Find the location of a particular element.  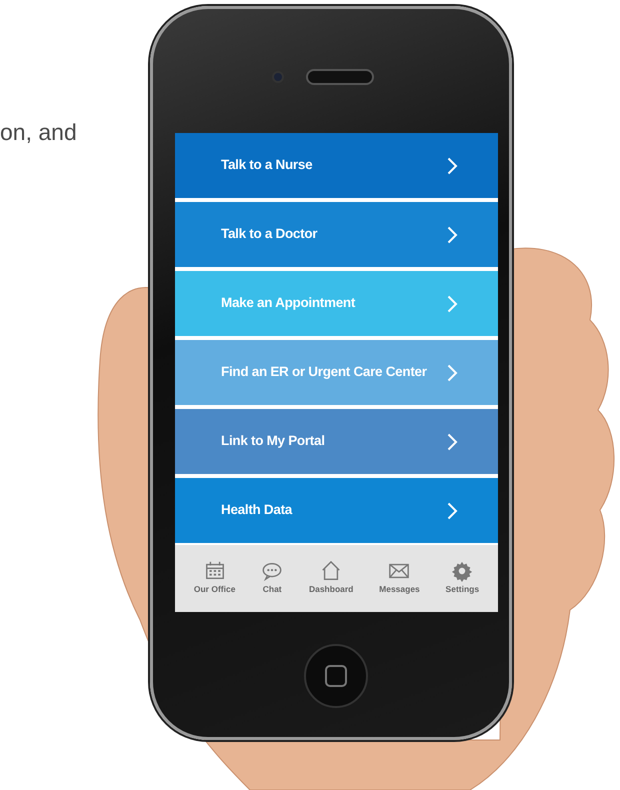

home-icon is located at coordinates (331, 571).